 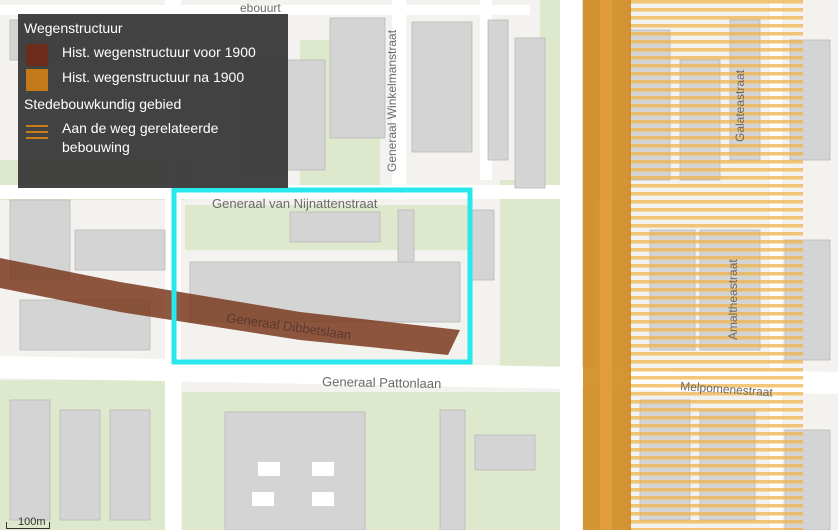 I want to click on scale-label: 100m, so click(x=32, y=522).